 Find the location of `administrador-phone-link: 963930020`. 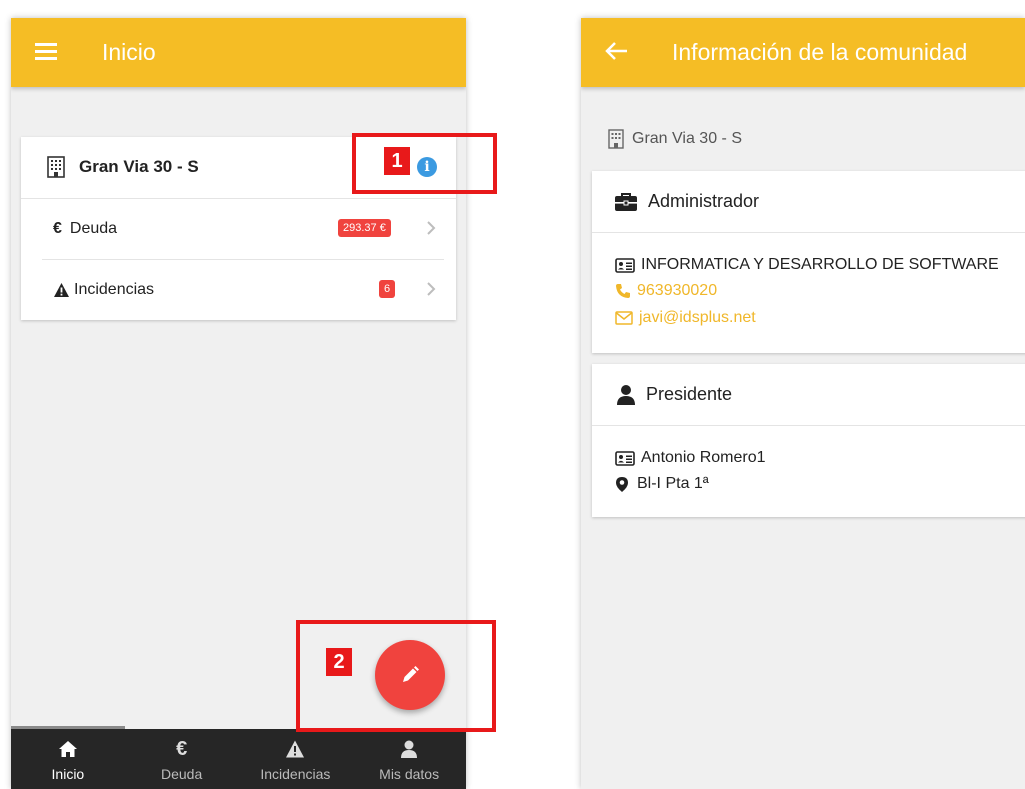

administrador-phone-link: 963930020 is located at coordinates (666, 291).